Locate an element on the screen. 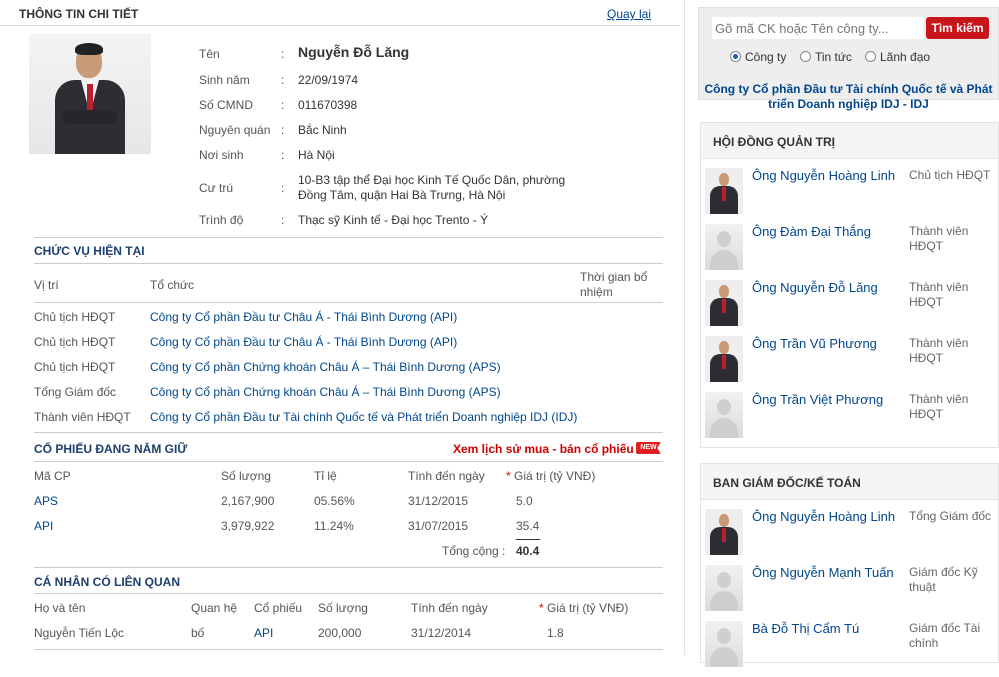  total-value: 40.4 is located at coordinates (528, 551).